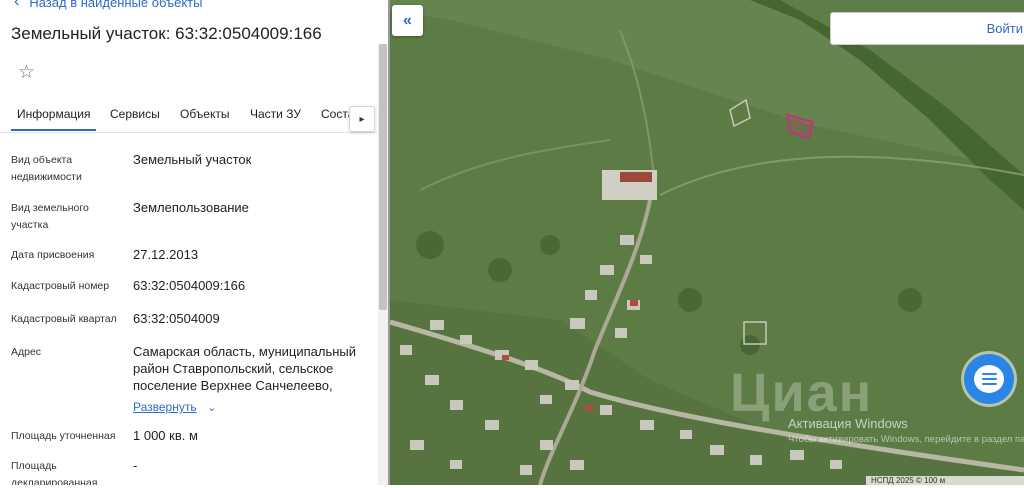  I want to click on back-link: ‹ Назад в найденные объекты, so click(108, 5).